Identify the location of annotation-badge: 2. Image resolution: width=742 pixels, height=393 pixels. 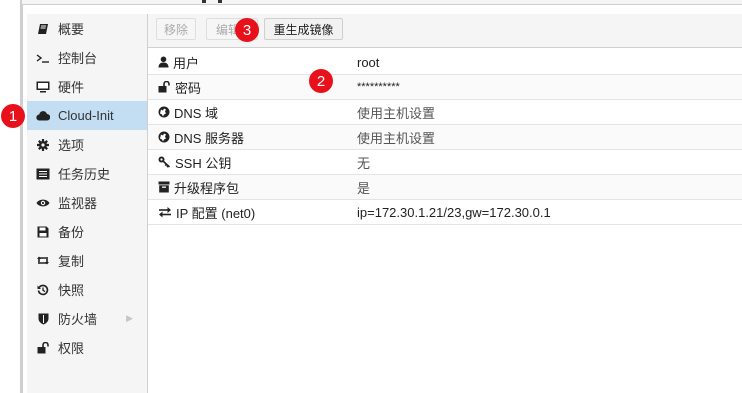
(321, 81).